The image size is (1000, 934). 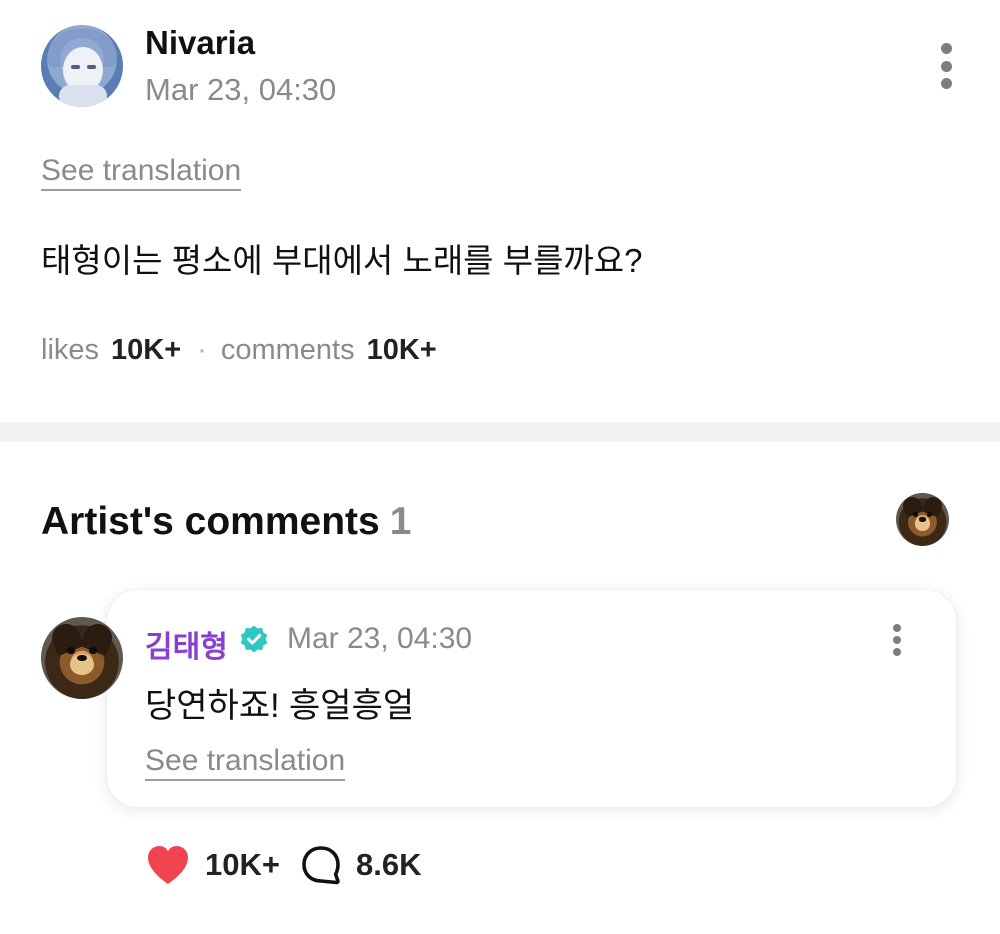 What do you see at coordinates (283, 865) in the screenshot?
I see `comment-reactions: 10K+ 8.6K` at bounding box center [283, 865].